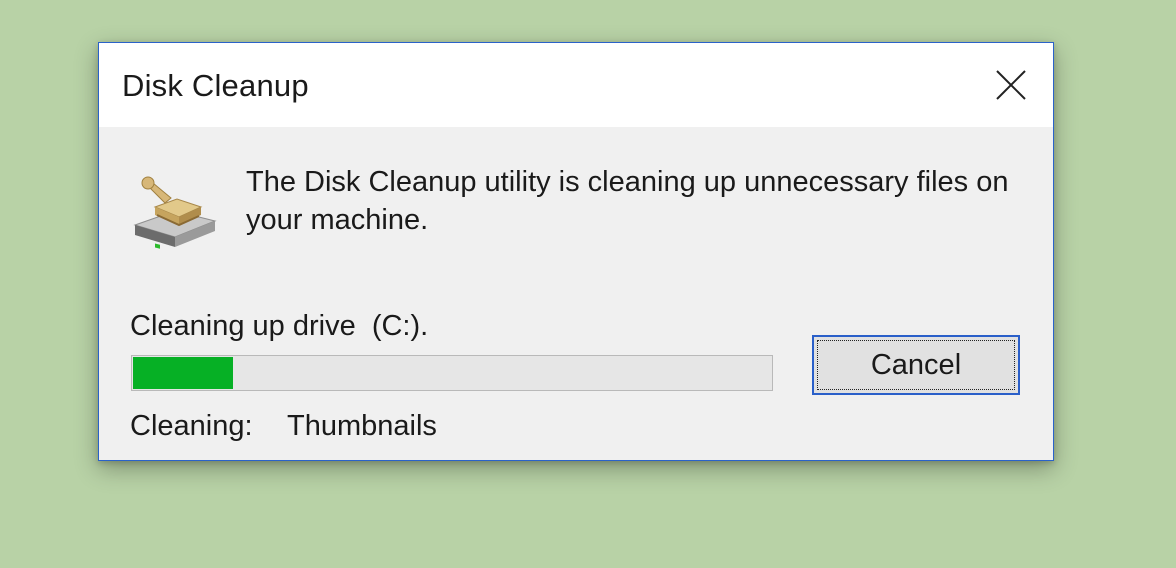  I want to click on cancel-button: Cancel, so click(916, 365).